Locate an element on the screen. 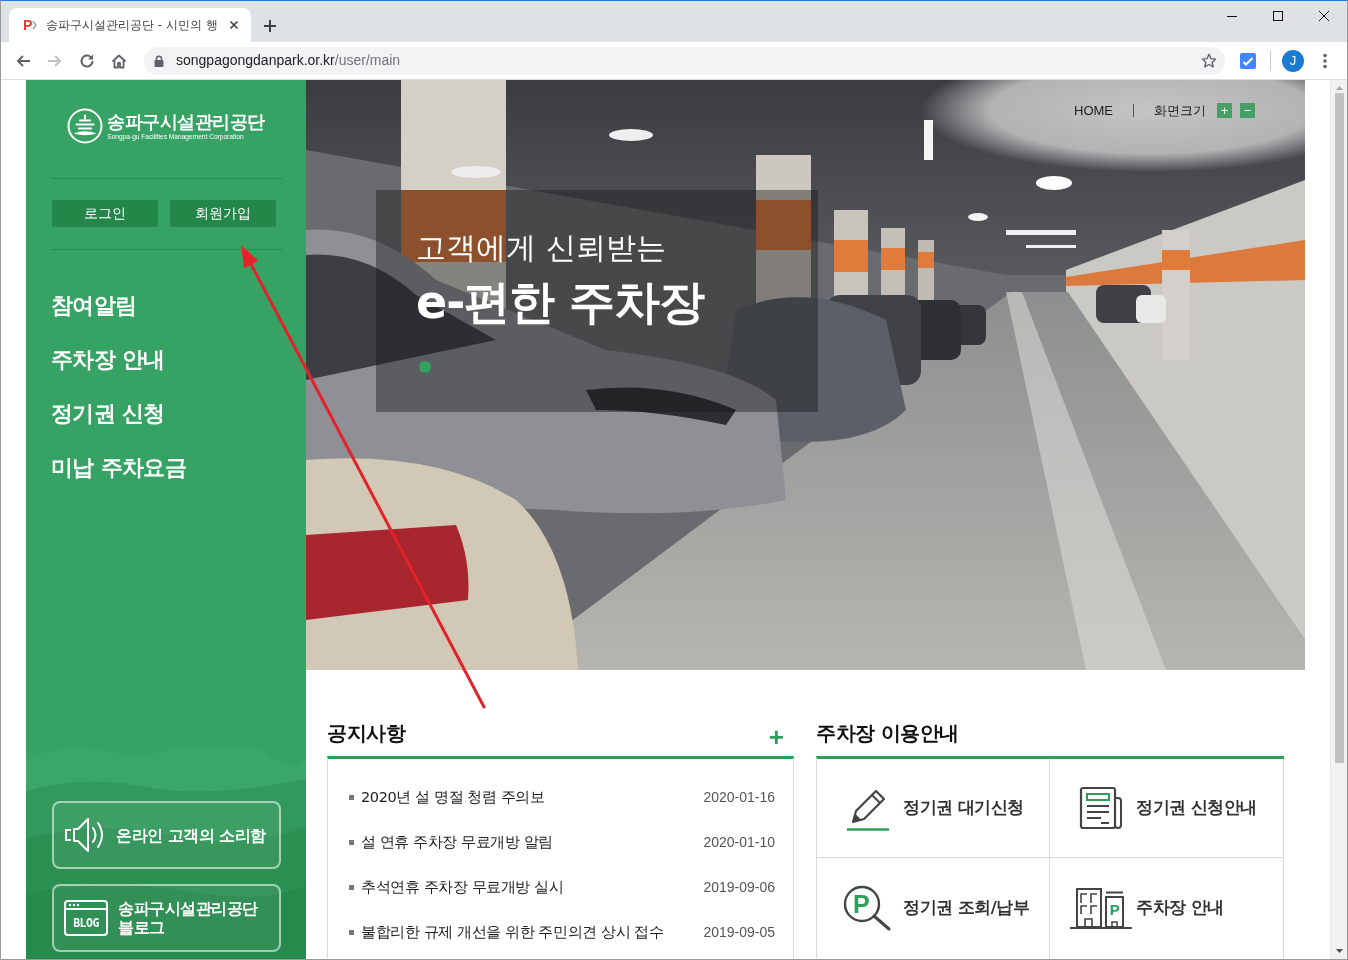 Image resolution: width=1348 pixels, height=960 pixels. address-bar: songpagongdanpark.or.kr/user/main is located at coordinates (684, 60).